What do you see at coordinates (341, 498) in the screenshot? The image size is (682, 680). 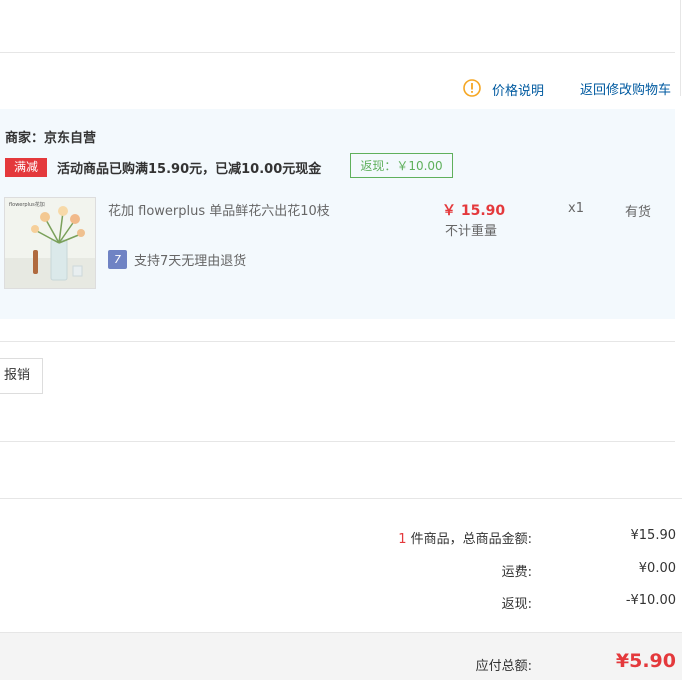 I see `summary-top-divider` at bounding box center [341, 498].